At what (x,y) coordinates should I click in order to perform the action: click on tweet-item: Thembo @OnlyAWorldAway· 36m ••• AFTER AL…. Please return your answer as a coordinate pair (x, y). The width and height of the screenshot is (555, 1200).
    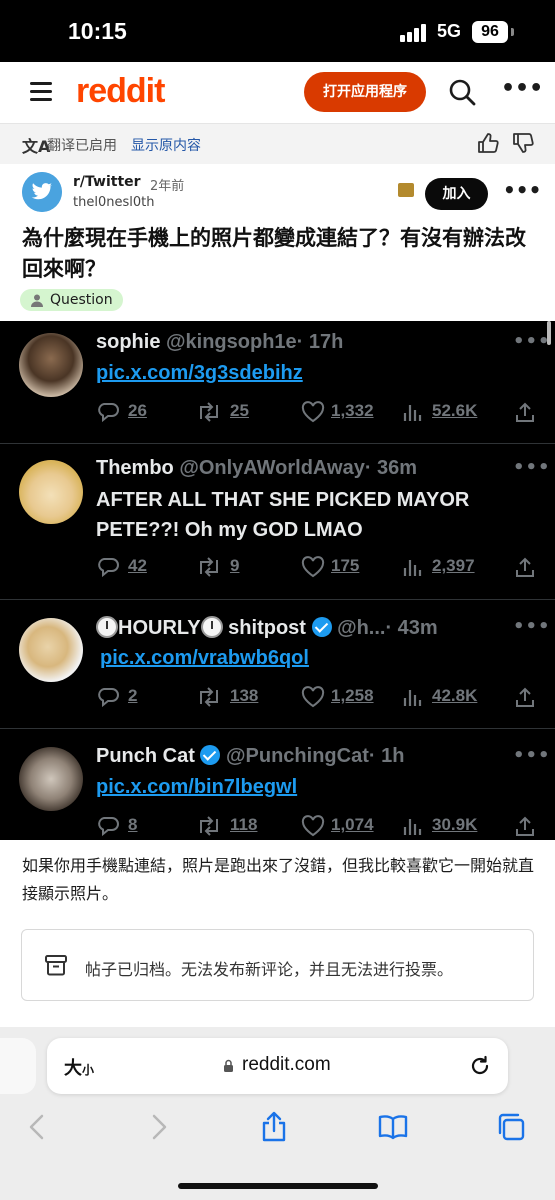
    Looking at the image, I should click on (277, 522).